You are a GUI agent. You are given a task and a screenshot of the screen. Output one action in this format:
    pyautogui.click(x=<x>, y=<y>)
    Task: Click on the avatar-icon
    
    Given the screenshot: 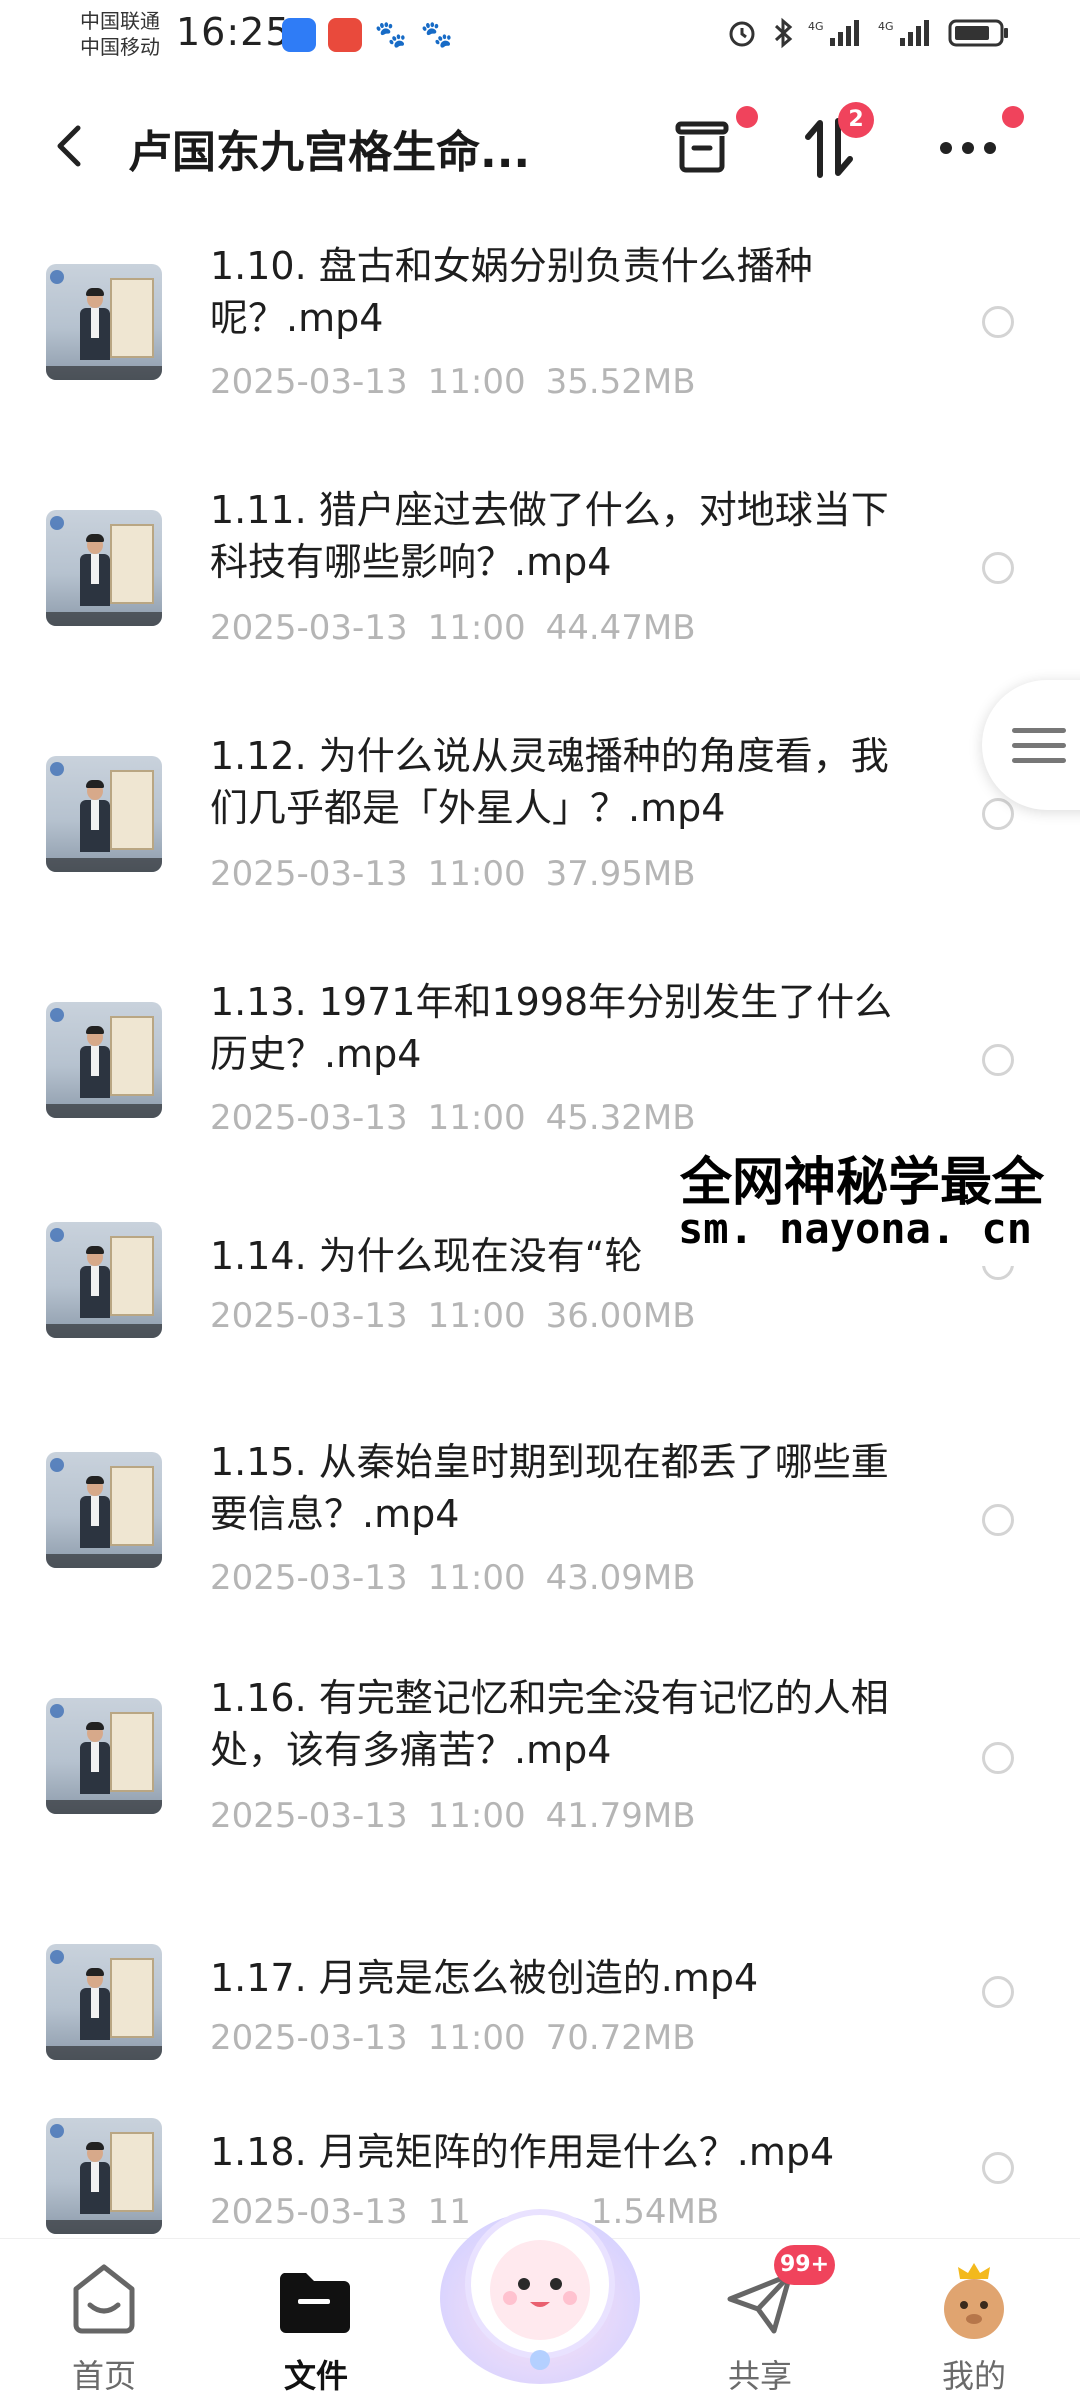 What is the action you would take?
    pyautogui.click(x=974, y=2301)
    